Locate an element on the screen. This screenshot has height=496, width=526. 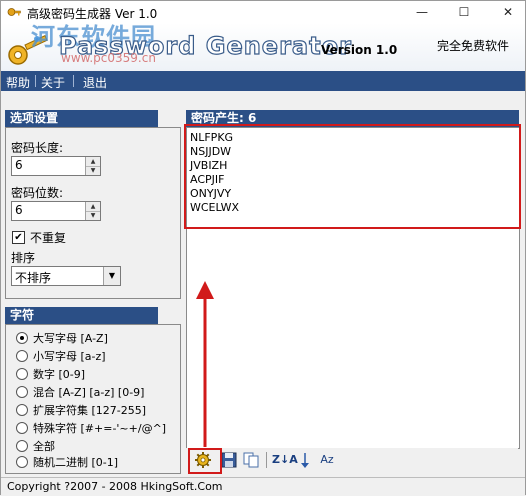
options-panel: 密码长度: 6 ▲ ▼ 密码位数: 6 ▲ ▼ ✔ 不重复 排序 不排序 ▼ is located at coordinates (93, 213).